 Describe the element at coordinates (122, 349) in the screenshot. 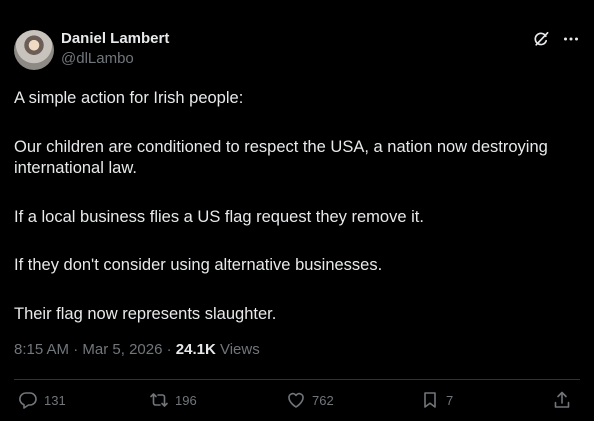

I see `tweet-date: Mar 5, 2026` at that location.